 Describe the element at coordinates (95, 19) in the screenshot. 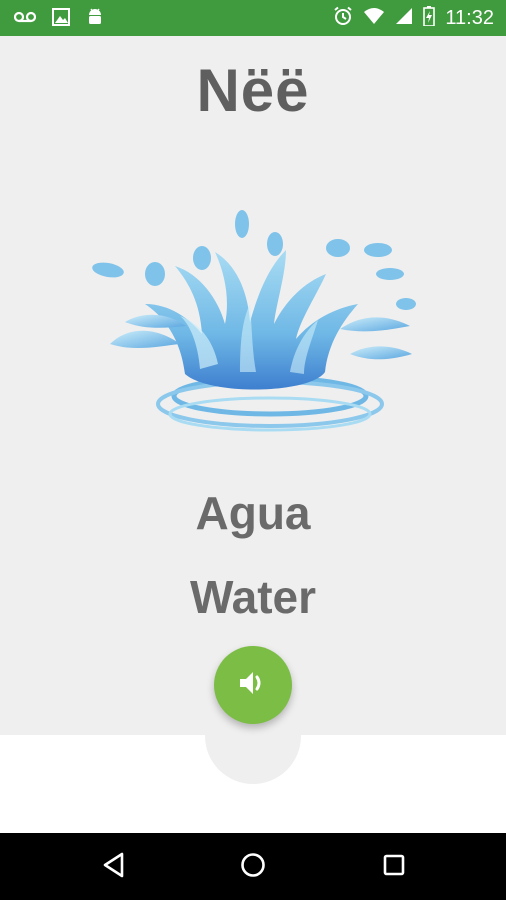

I see `android-icon` at that location.